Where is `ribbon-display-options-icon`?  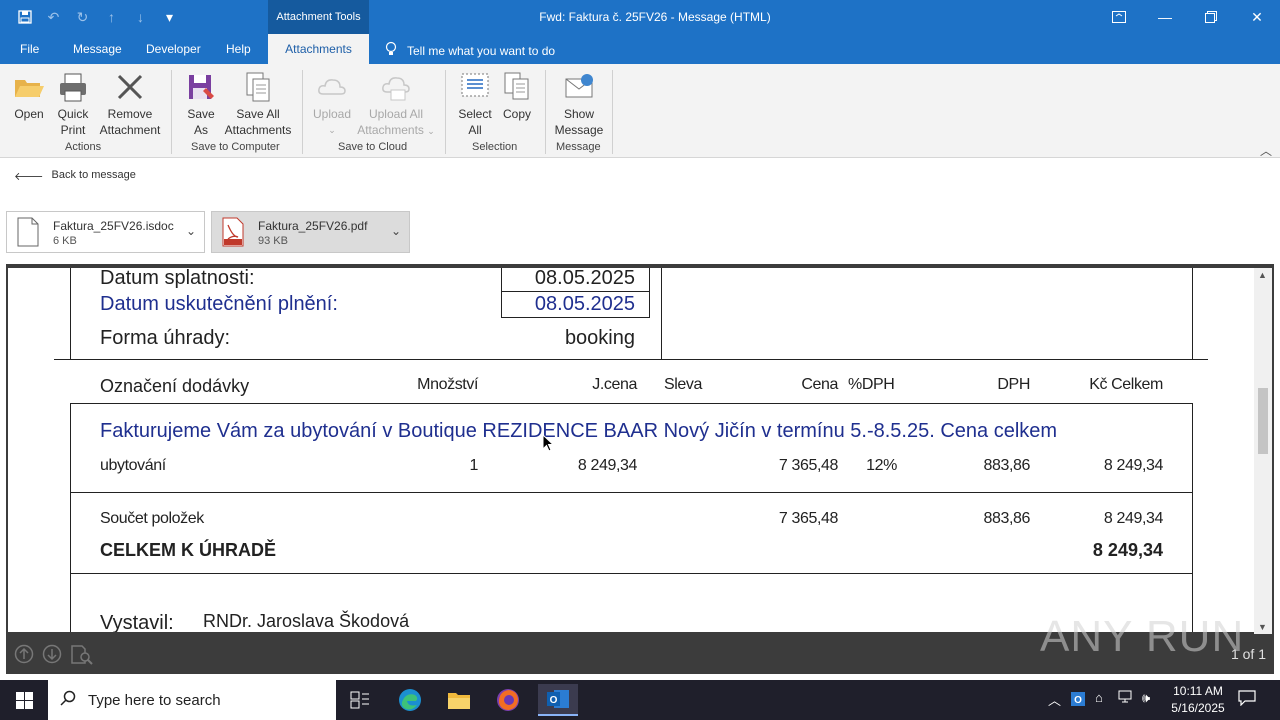
ribbon-display-options-icon is located at coordinates (1119, 17).